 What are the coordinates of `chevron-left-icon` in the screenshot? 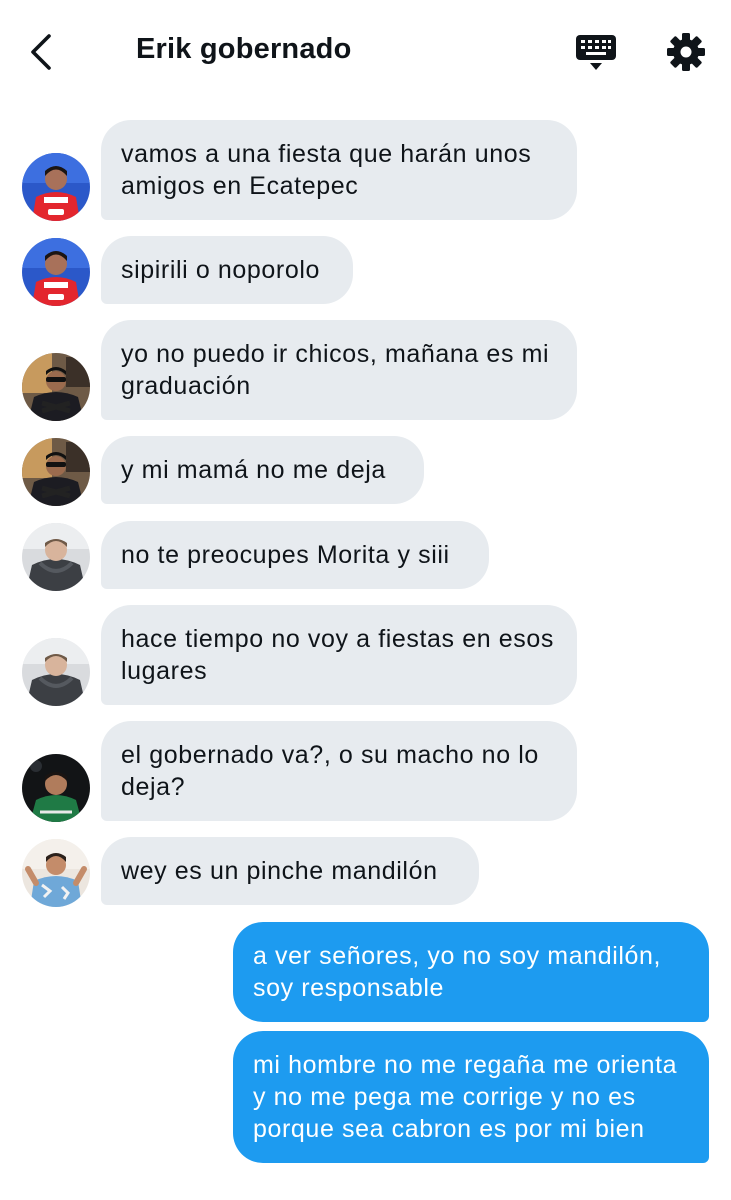 It's located at (41, 52).